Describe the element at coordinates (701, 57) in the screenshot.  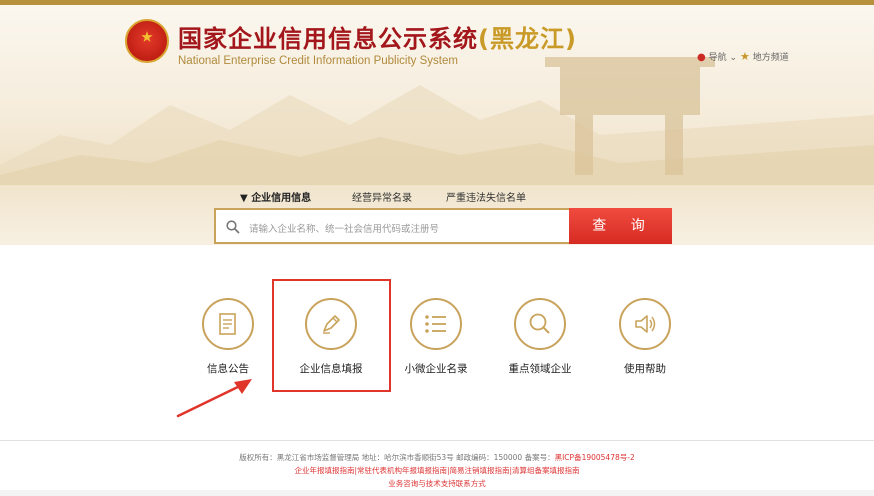
I see `location-pin-icon: ●` at that location.